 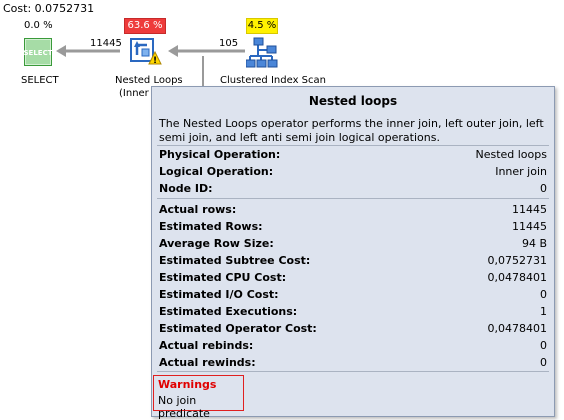 What do you see at coordinates (353, 243) in the screenshot?
I see `property-row: Average Row Size: 94 B` at bounding box center [353, 243].